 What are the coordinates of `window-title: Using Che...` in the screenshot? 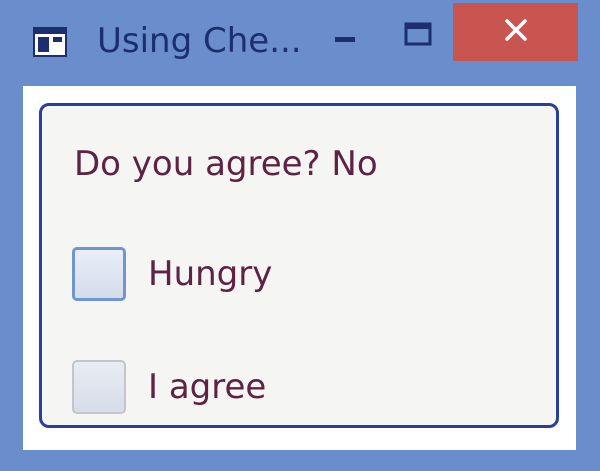 It's located at (199, 41).